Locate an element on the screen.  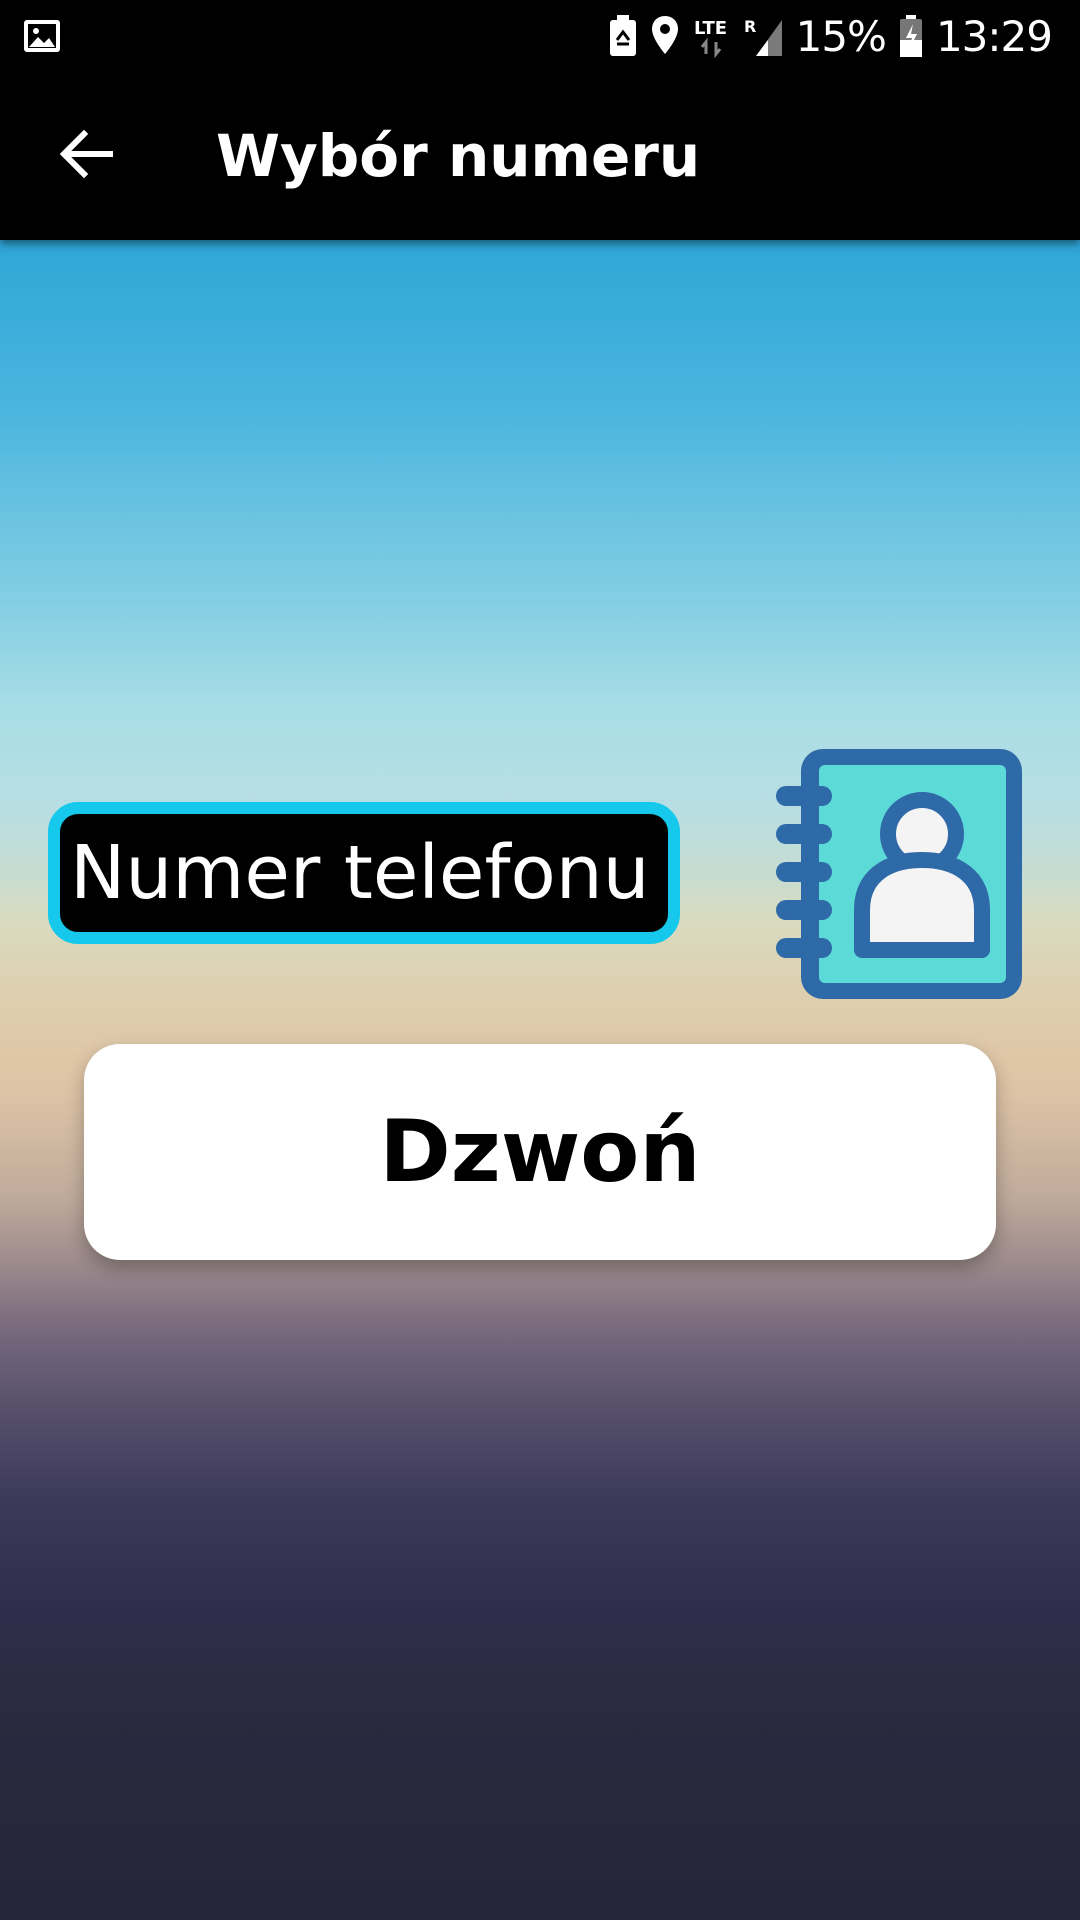
contacts-button is located at coordinates (903, 873).